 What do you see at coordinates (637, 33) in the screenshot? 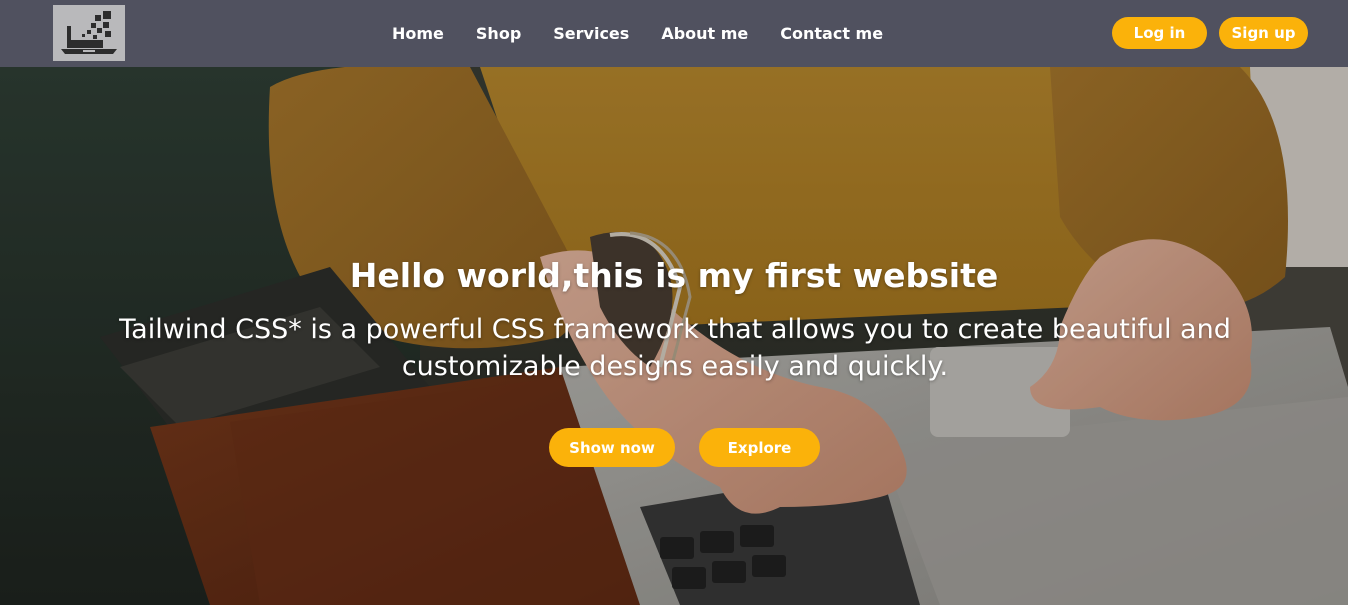
I see `main-nav: Home Shop Services About me Contact me` at bounding box center [637, 33].